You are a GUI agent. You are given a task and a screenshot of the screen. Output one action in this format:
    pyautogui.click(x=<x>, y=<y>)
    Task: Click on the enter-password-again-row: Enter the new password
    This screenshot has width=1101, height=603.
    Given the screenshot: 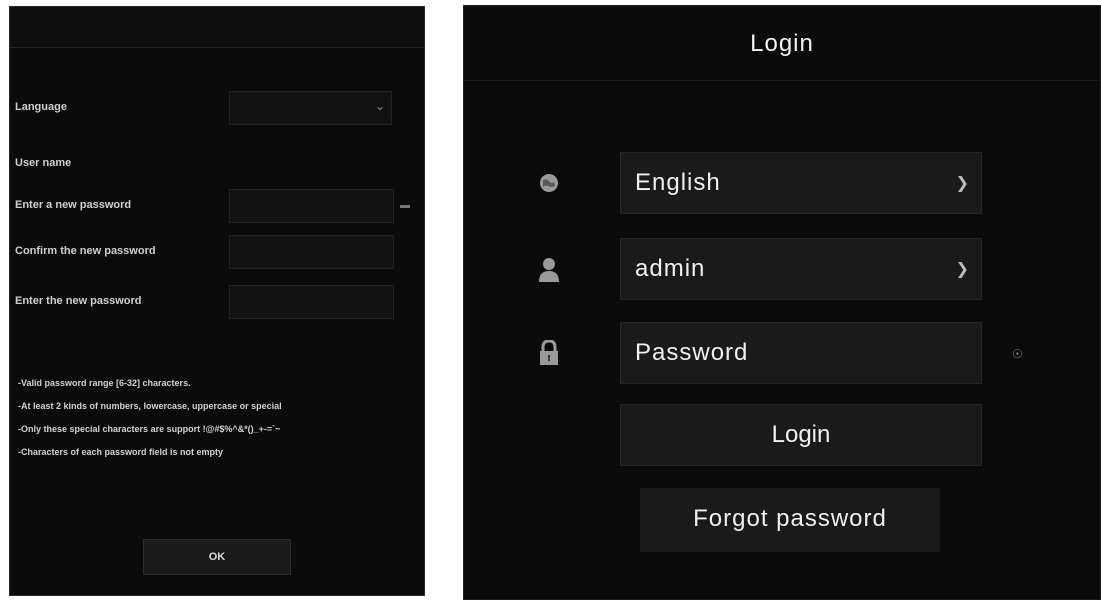 What is the action you would take?
    pyautogui.click(x=218, y=303)
    